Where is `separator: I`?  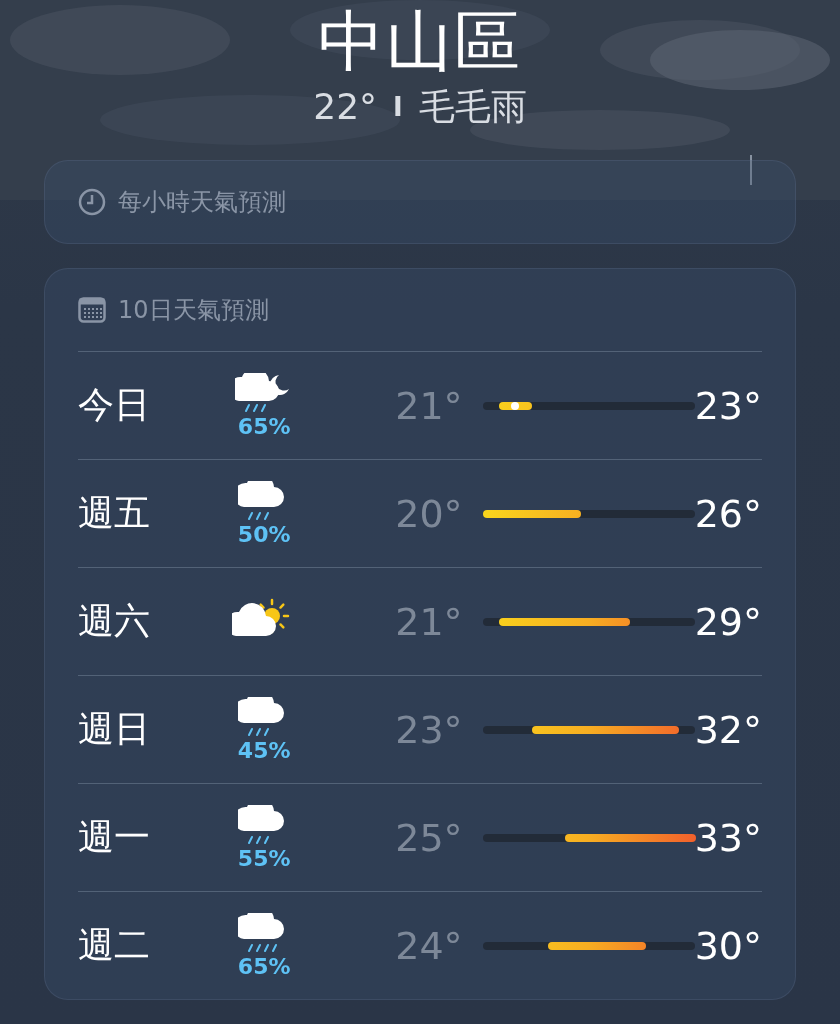 separator: I is located at coordinates (398, 107).